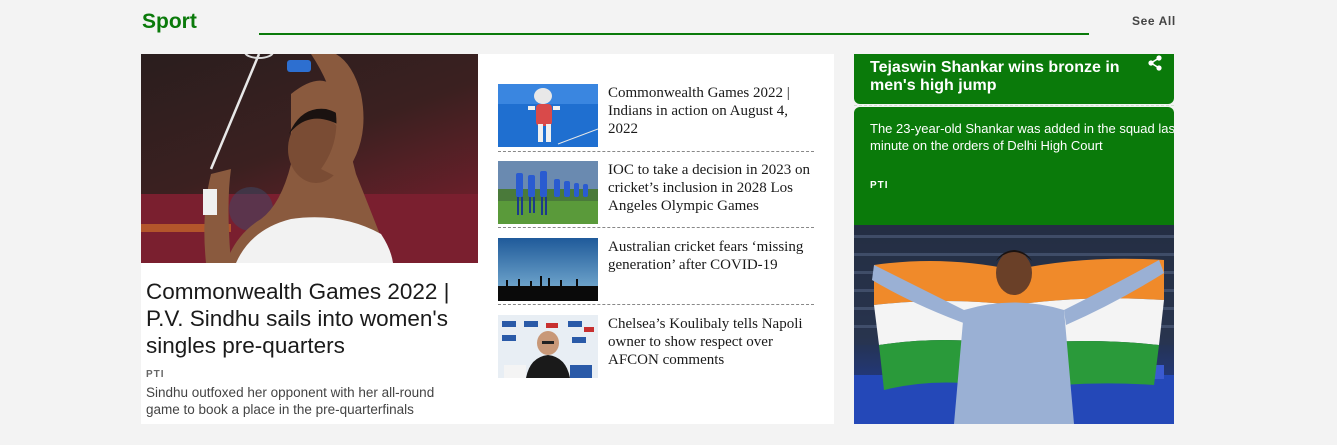  I want to click on section-title: Sport, so click(169, 21).